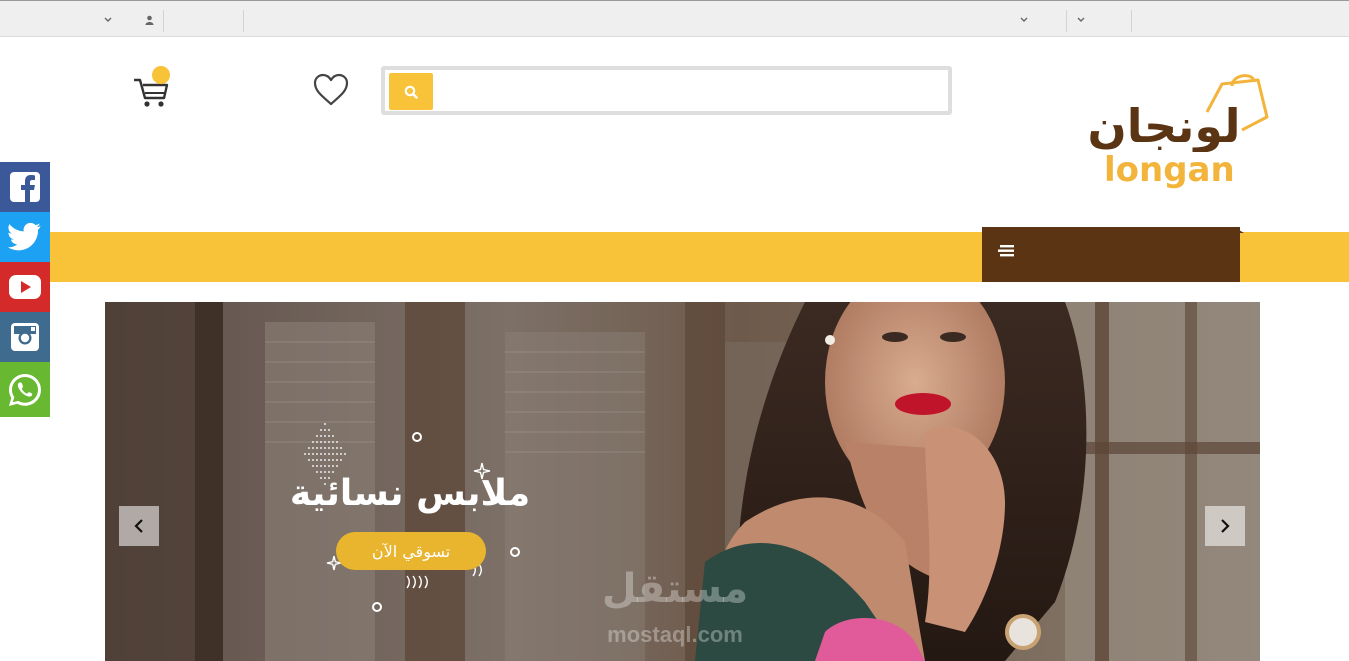  I want to click on instagram-link, so click(25, 337).